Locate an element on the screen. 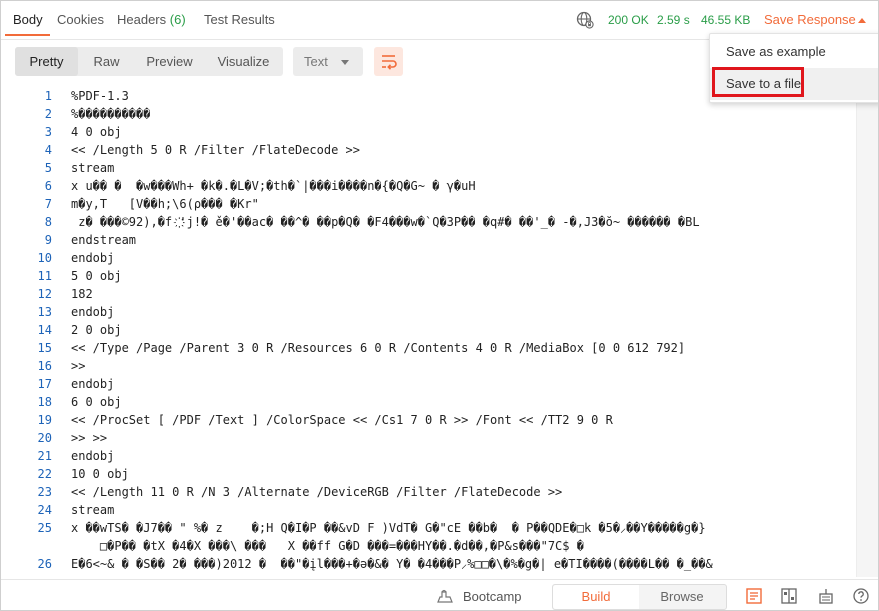 The image size is (879, 611). keyboard-shortcuts-icon is located at coordinates (826, 596).